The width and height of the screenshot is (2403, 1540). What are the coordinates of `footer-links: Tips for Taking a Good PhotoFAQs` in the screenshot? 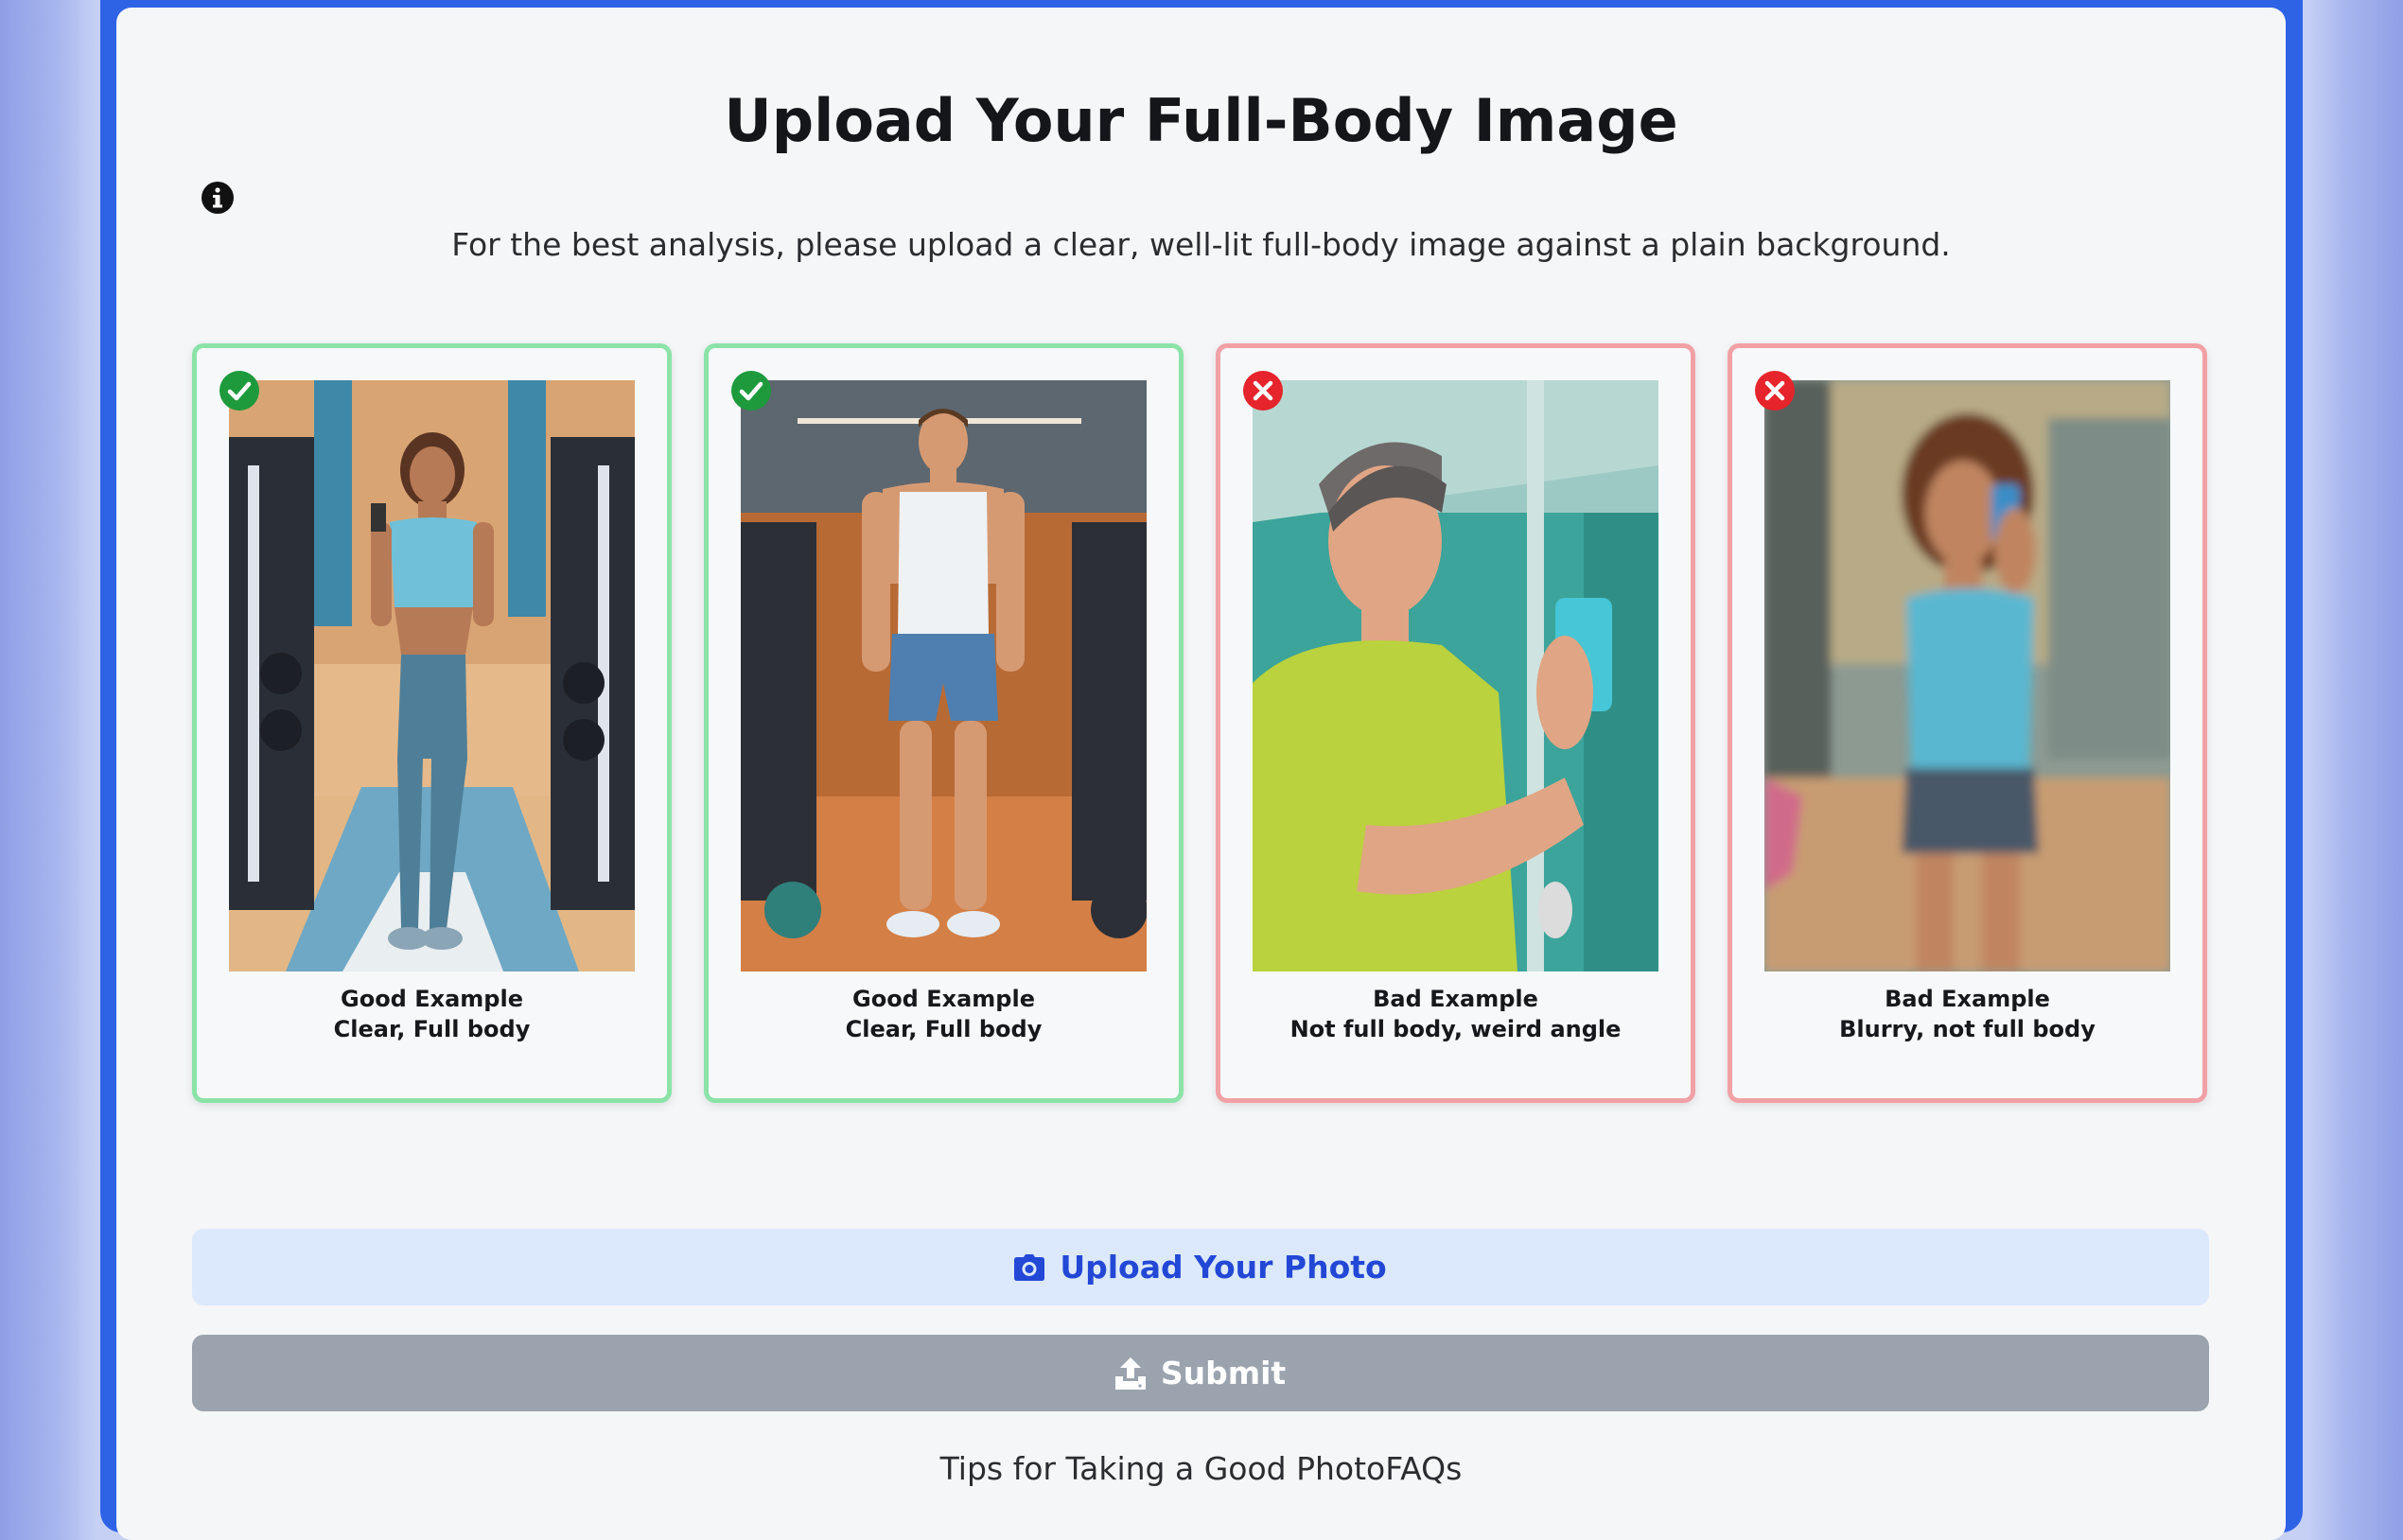 It's located at (1201, 1469).